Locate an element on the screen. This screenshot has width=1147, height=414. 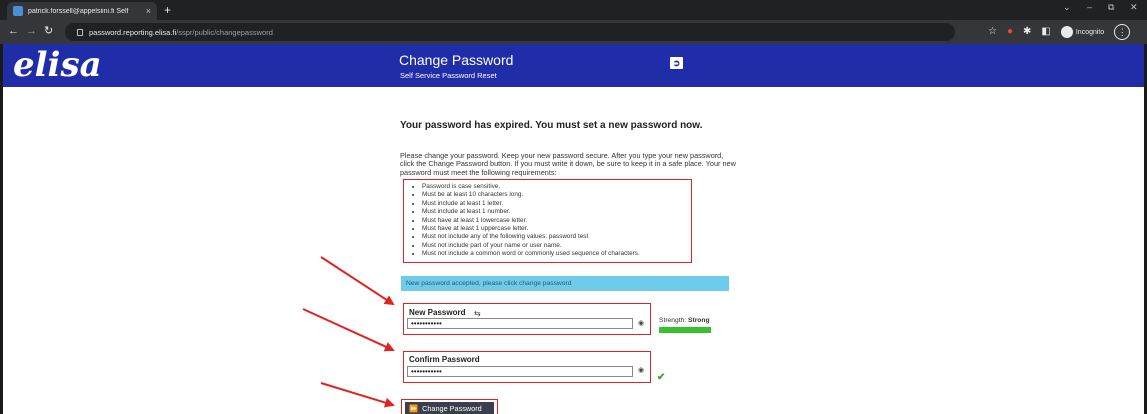
arrow-to-confirm-password is located at coordinates (348, 330).